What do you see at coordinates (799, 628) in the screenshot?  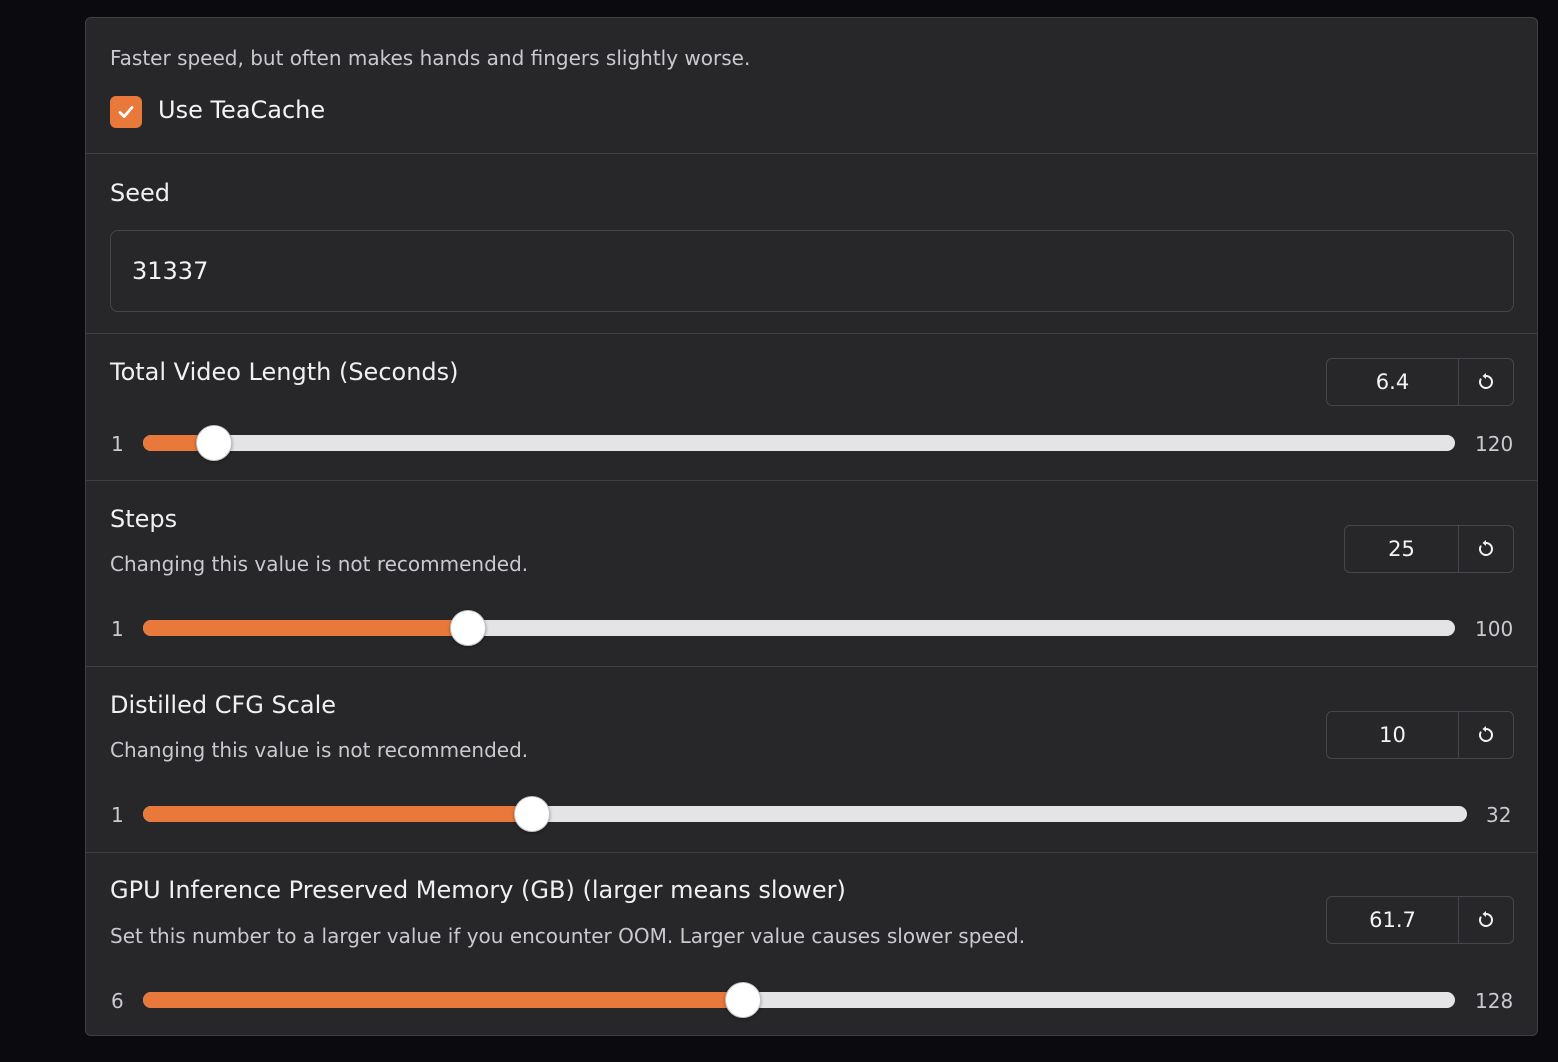 I see `steps-slider` at bounding box center [799, 628].